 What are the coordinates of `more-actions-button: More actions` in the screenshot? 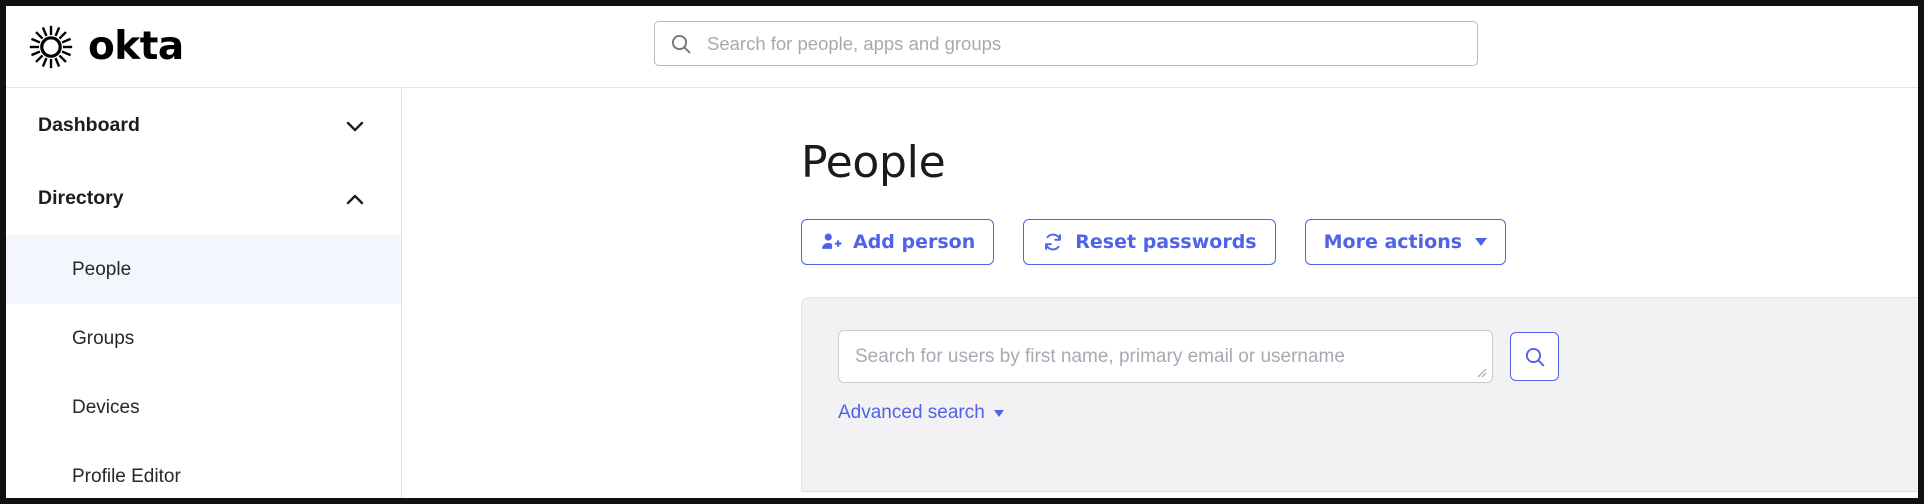 It's located at (1405, 242).